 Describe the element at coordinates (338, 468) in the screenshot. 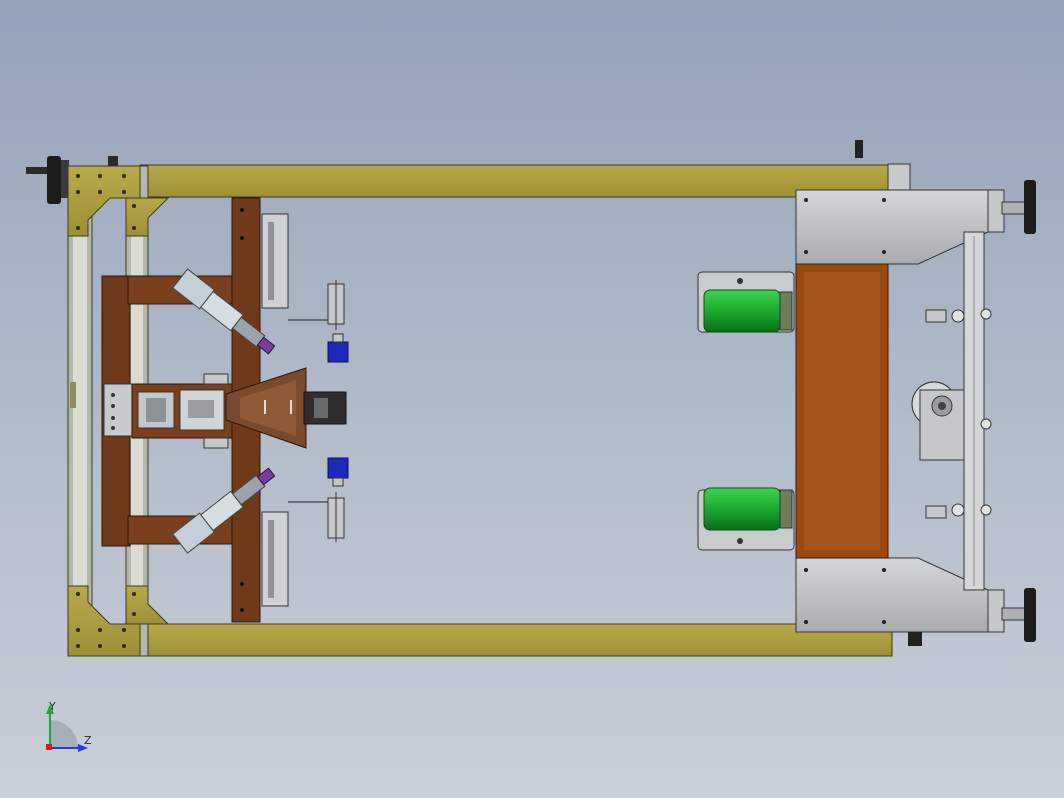

I see `blue-block-lower` at that location.